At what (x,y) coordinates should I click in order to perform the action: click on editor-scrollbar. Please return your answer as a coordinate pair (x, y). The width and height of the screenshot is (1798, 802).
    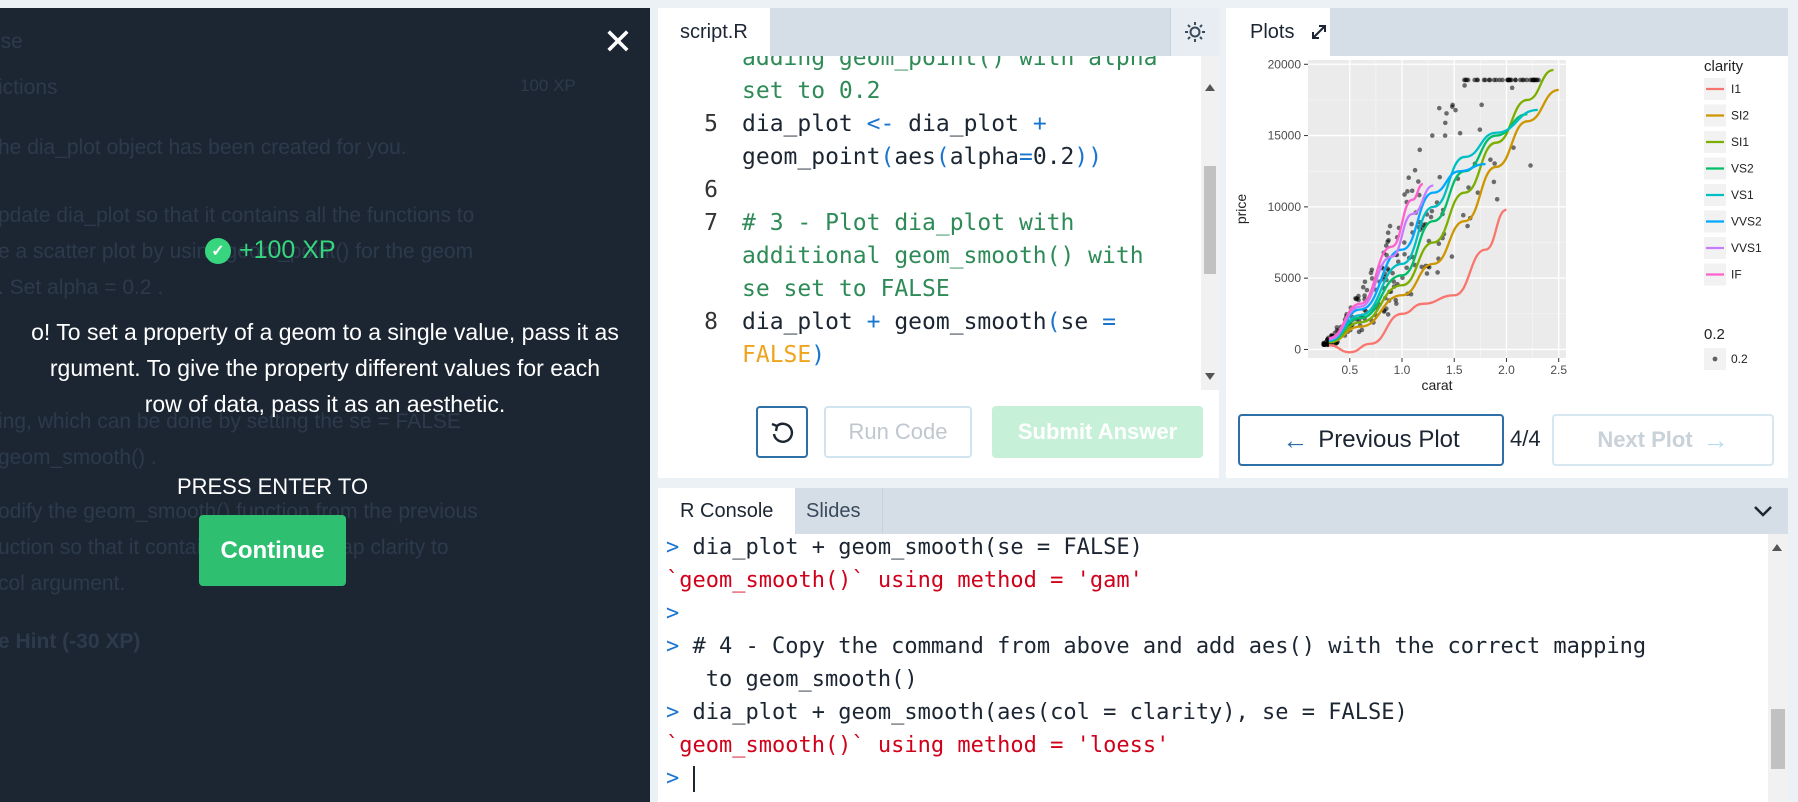
    Looking at the image, I should click on (1210, 223).